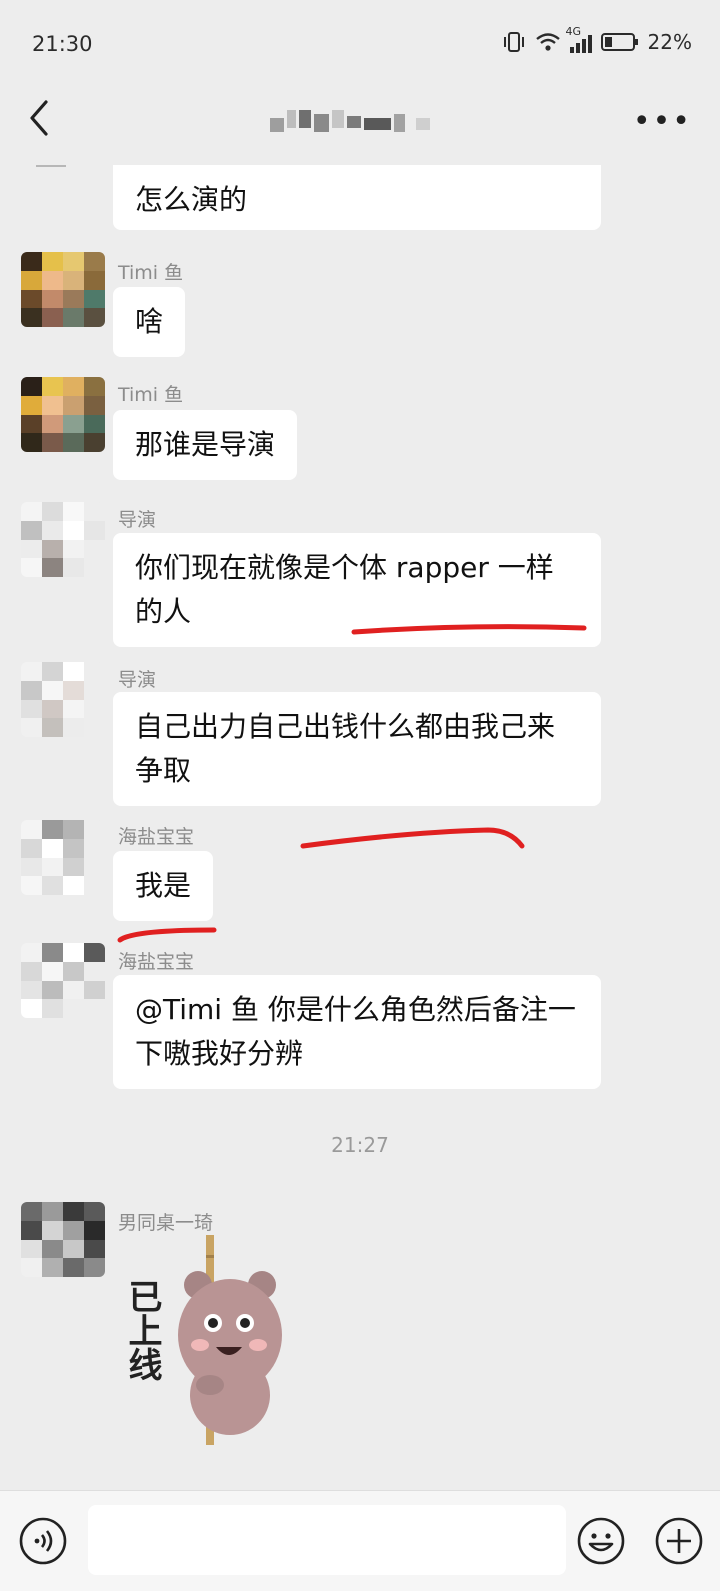 The image size is (720, 1591). Describe the element at coordinates (40, 118) in the screenshot. I see `back-icon` at that location.